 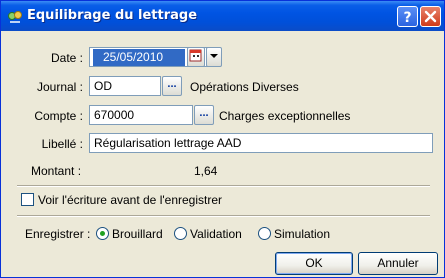 I want to click on ok-button: OK, so click(x=314, y=263).